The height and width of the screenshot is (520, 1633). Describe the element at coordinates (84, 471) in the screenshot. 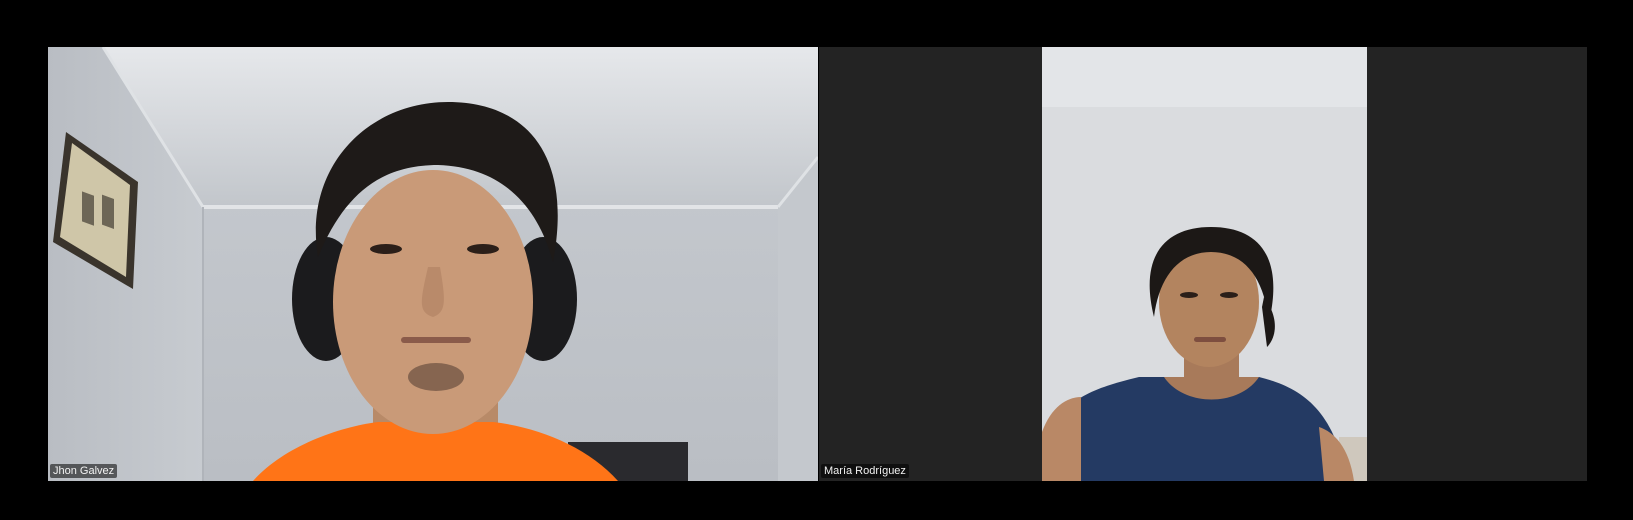

I see `participant-name-label: Jhon Galvez` at that location.